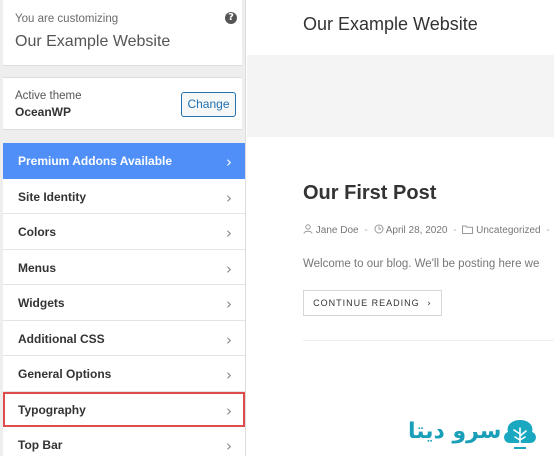  I want to click on help-icon: ?, so click(231, 18).